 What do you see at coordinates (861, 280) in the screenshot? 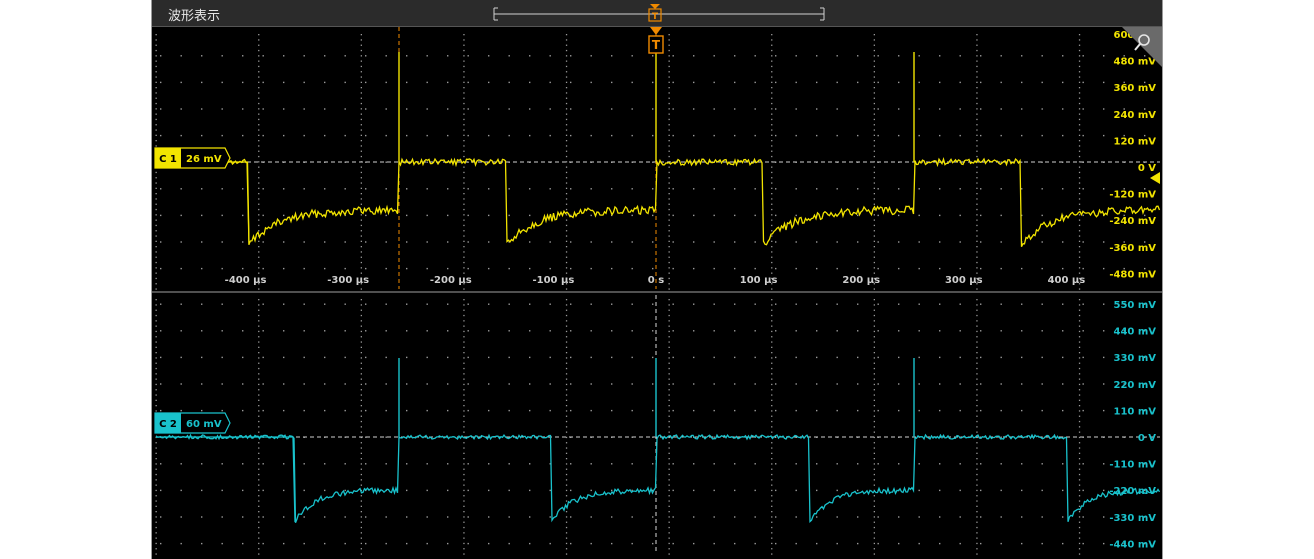
I see `time-axis-label: 200 µs` at bounding box center [861, 280].